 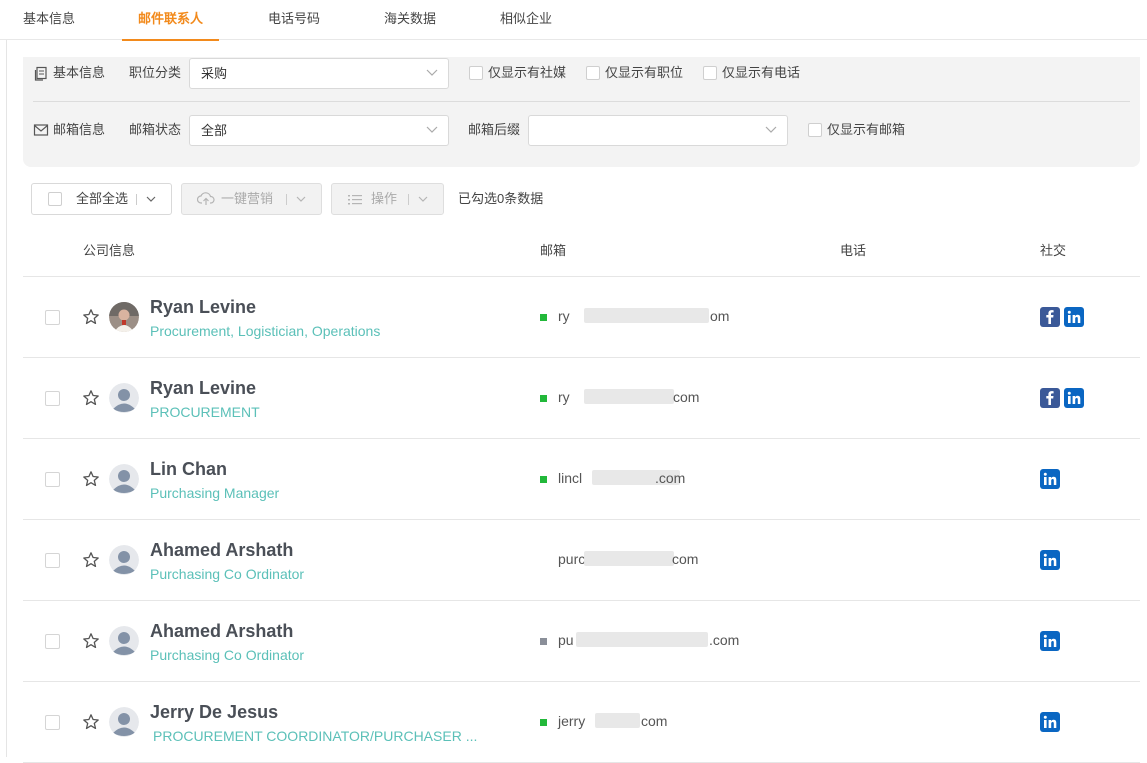 What do you see at coordinates (155, 72) in the screenshot?
I see `position-category-label: 职位分类` at bounding box center [155, 72].